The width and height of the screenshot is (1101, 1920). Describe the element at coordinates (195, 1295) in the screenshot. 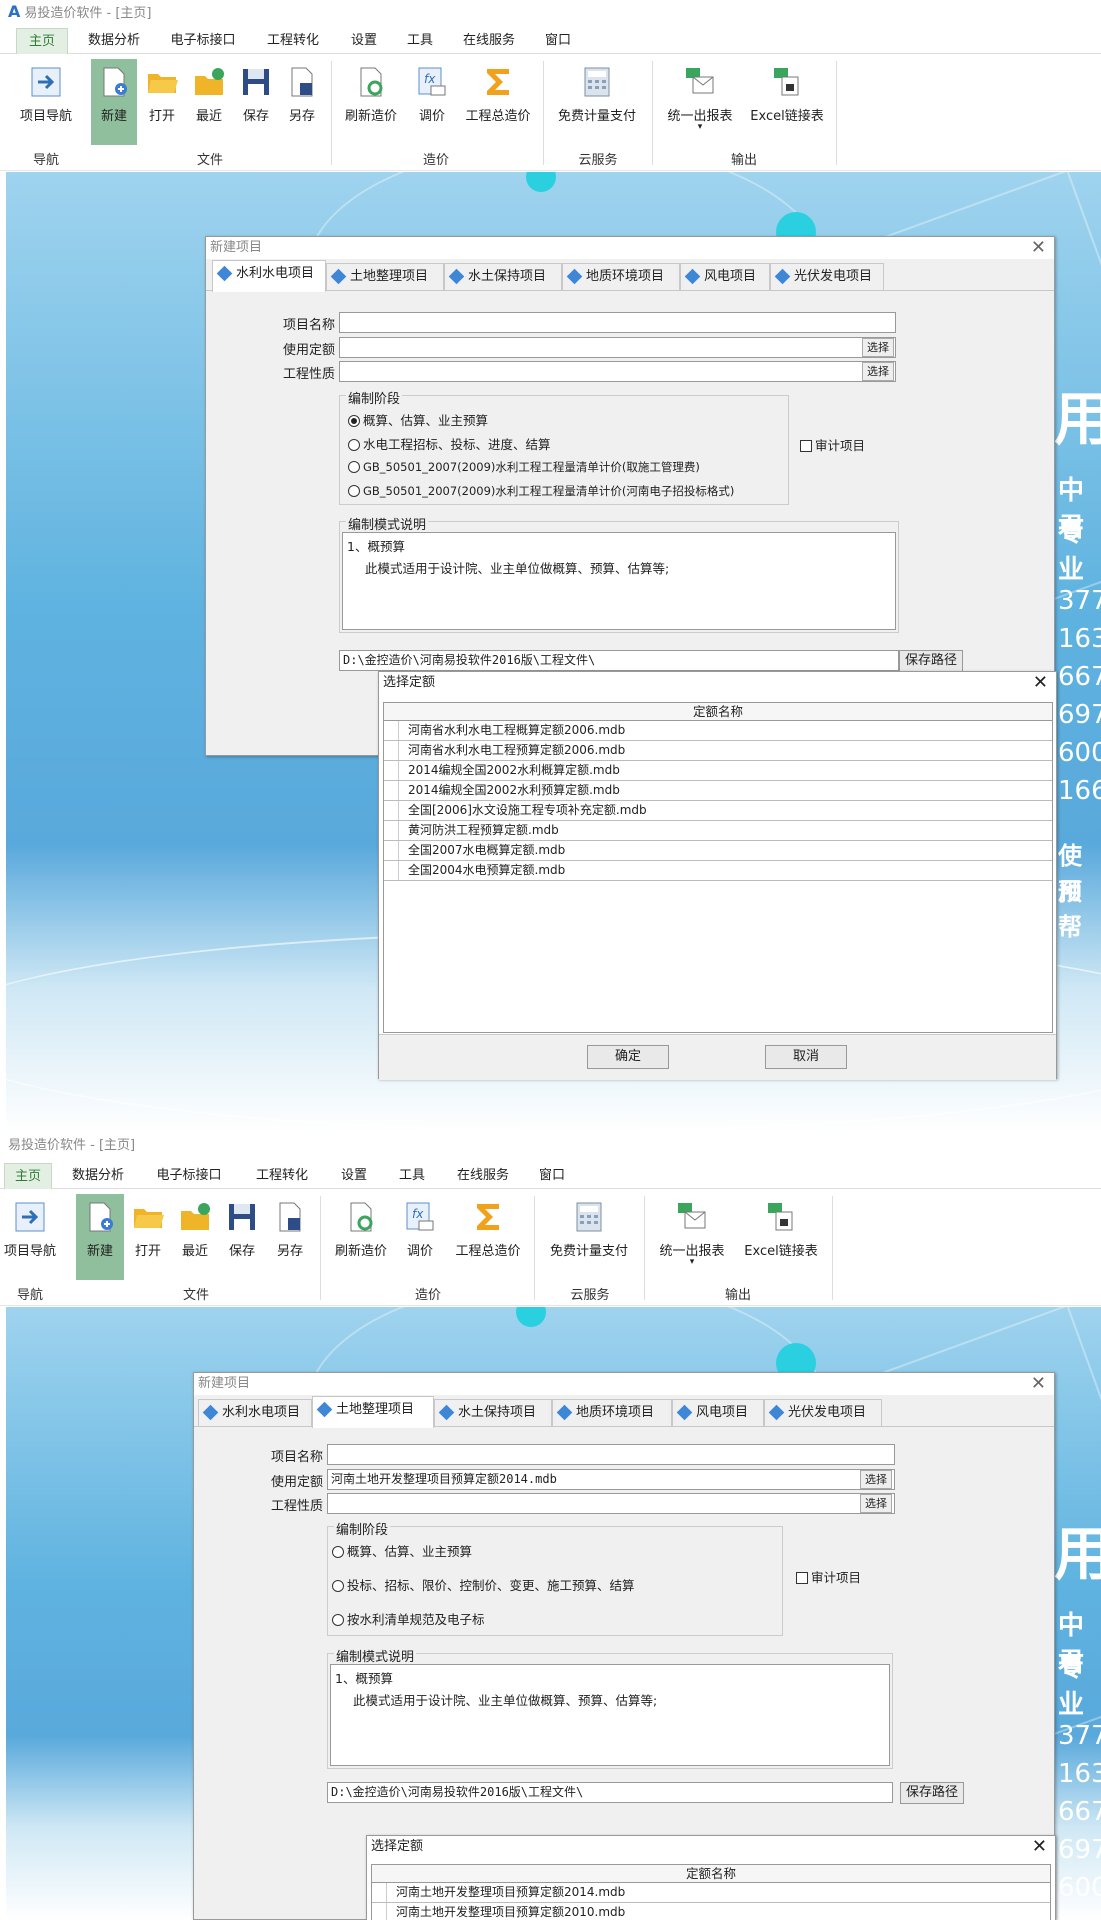

I see `group-file-label: 文件` at that location.